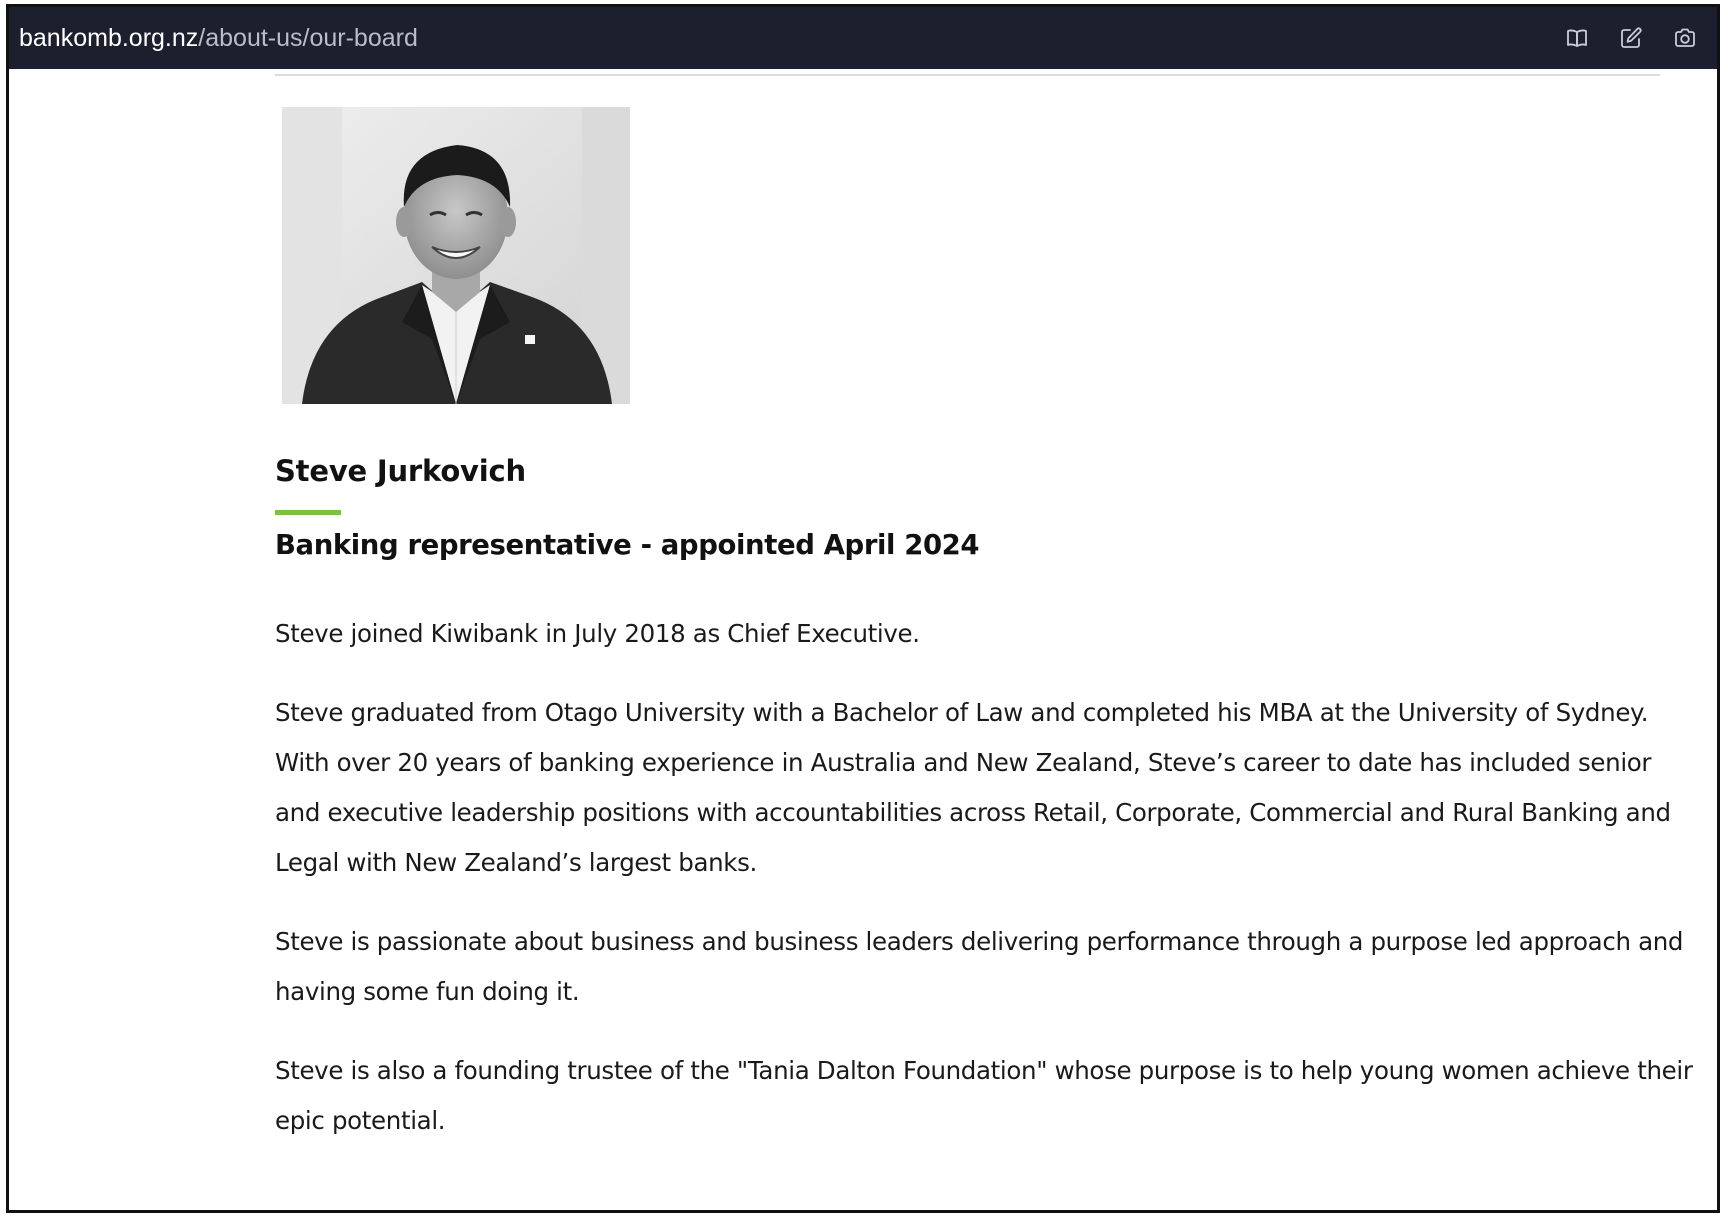 This screenshot has height=1220, width=1728. I want to click on toolbar-icons, so click(1631, 38).